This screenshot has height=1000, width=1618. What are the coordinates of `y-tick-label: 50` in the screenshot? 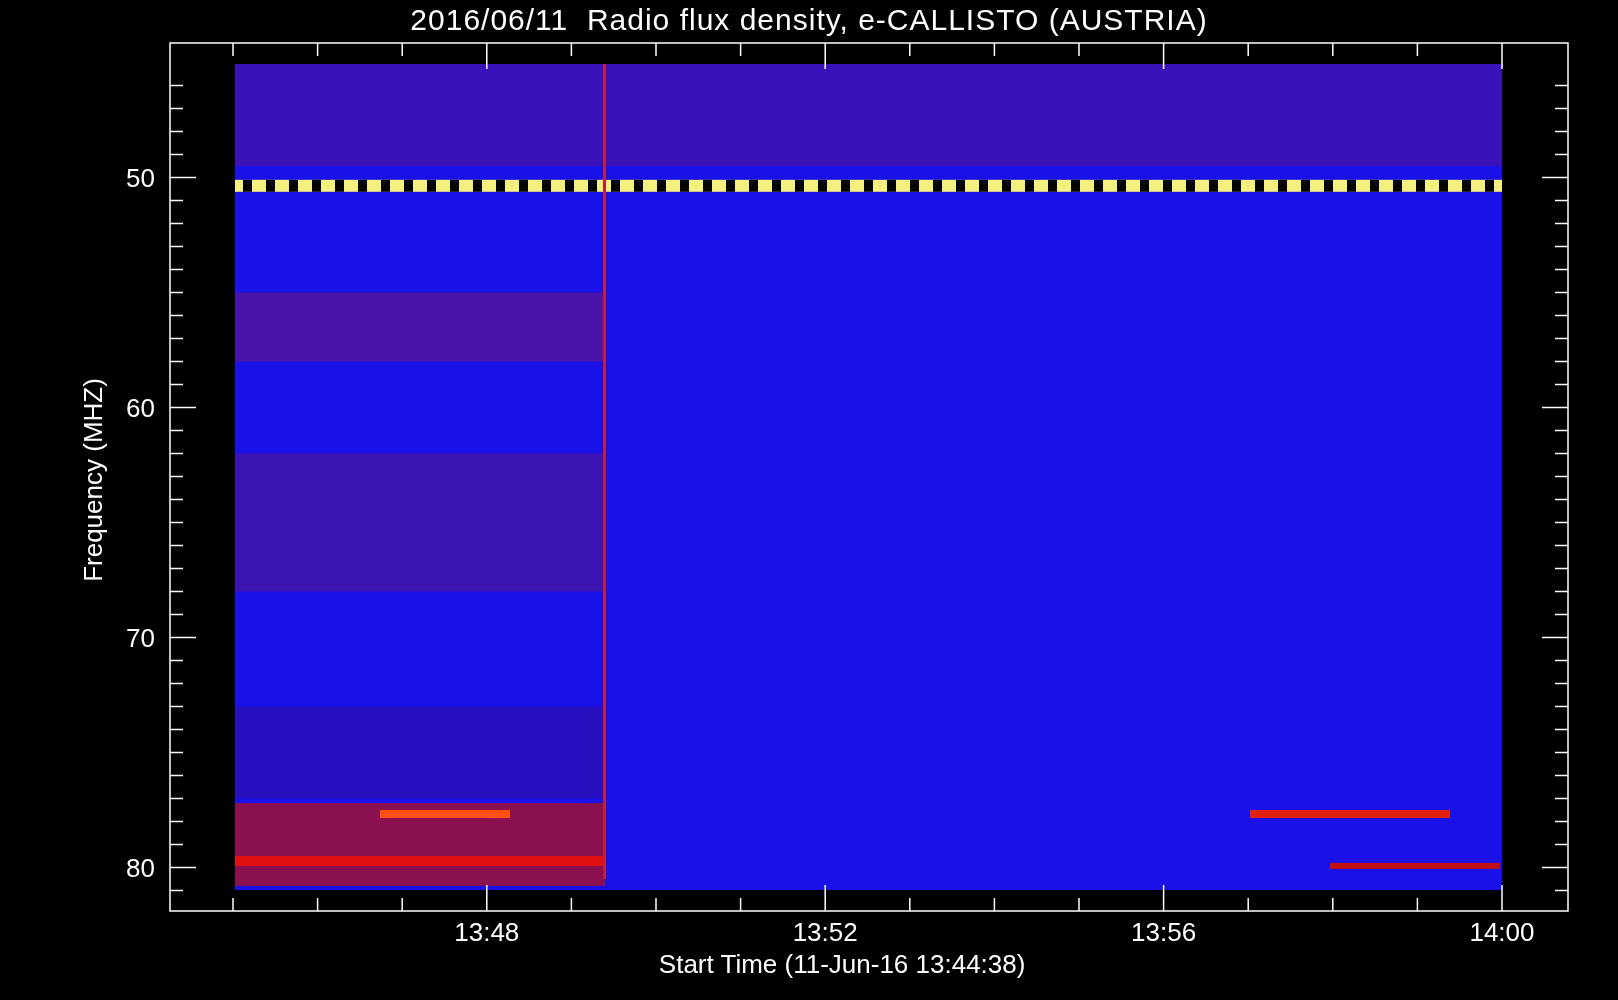 It's located at (140, 177).